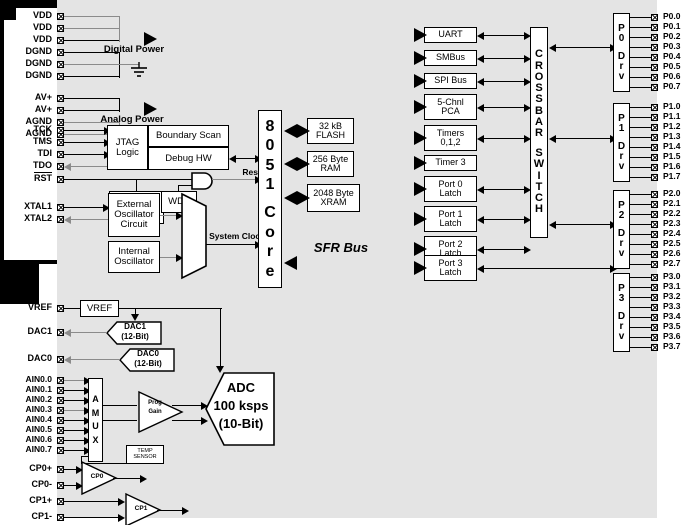 This screenshot has width=694, height=525. What do you see at coordinates (672, 306) in the screenshot?
I see `pin-label-p3-3: P3.3` at bounding box center [672, 306].